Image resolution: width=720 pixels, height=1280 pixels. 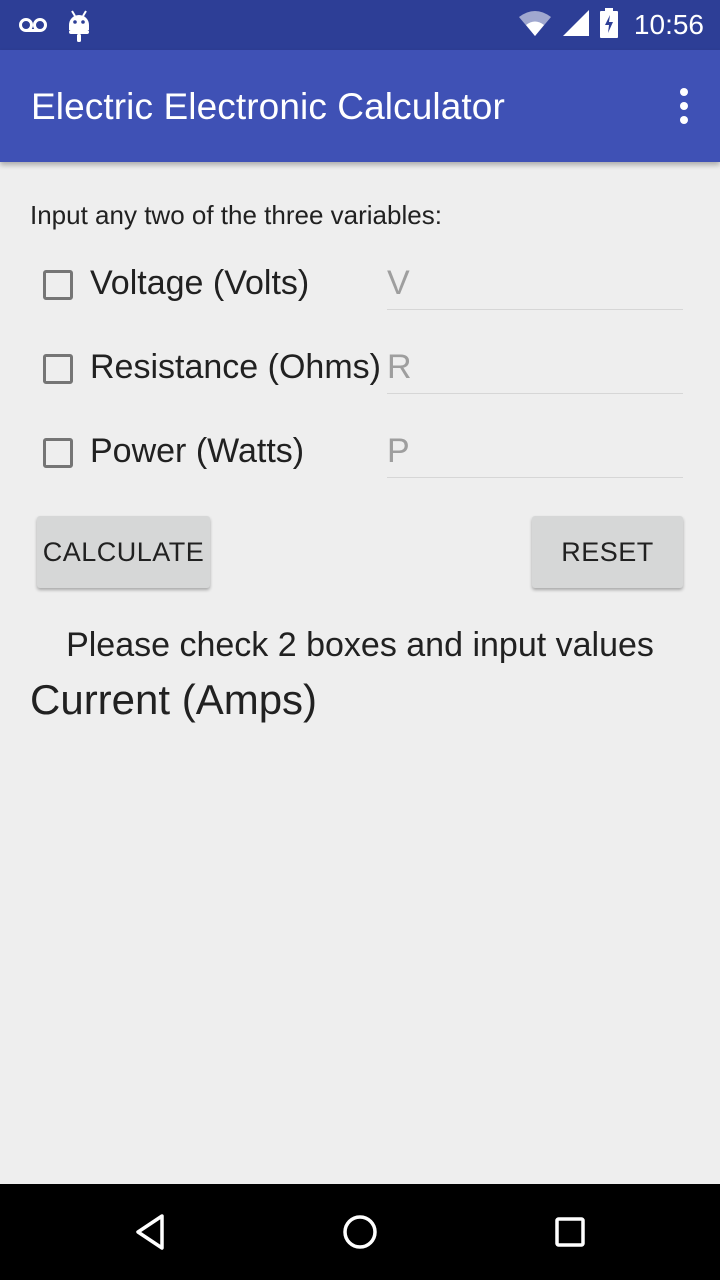 I want to click on status-time: 10:56, so click(x=668, y=24).